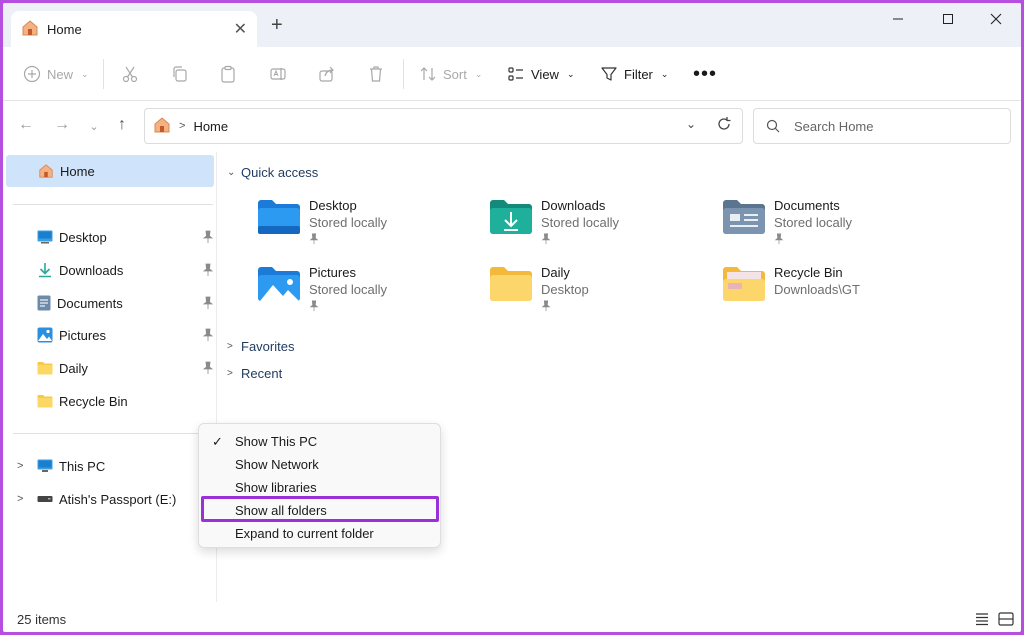 This screenshot has width=1024, height=635. What do you see at coordinates (26, 125) in the screenshot?
I see `back-arrow-icon: ←` at bounding box center [26, 125].